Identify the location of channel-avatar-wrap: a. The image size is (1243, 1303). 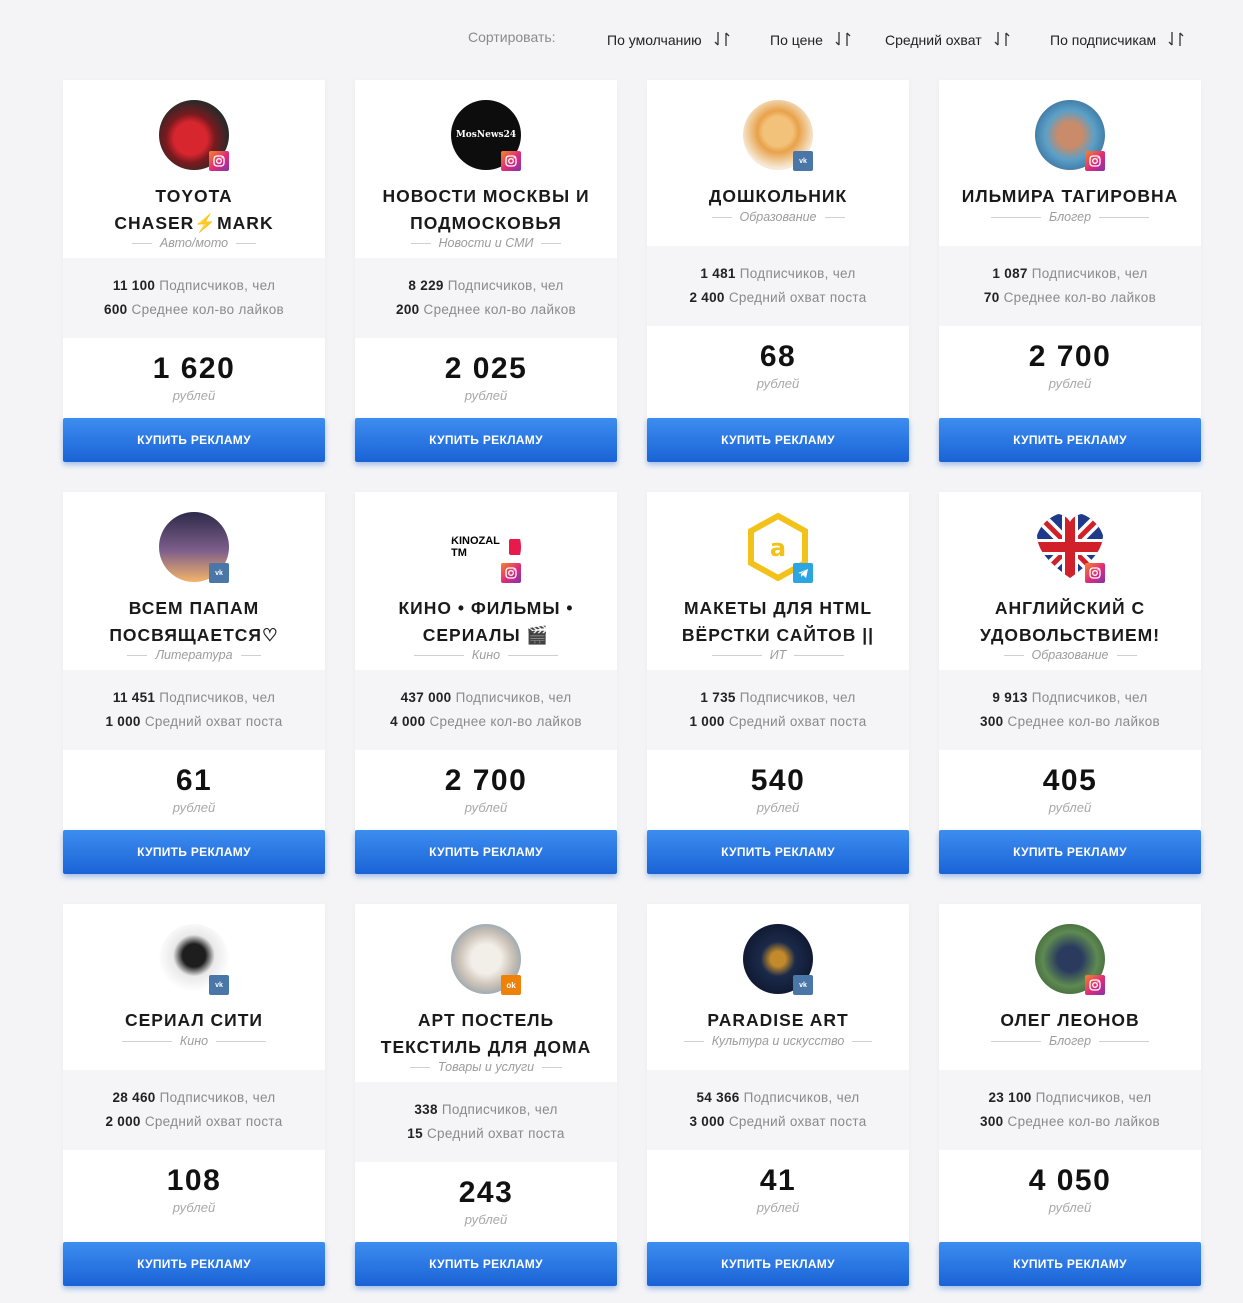
(778, 547).